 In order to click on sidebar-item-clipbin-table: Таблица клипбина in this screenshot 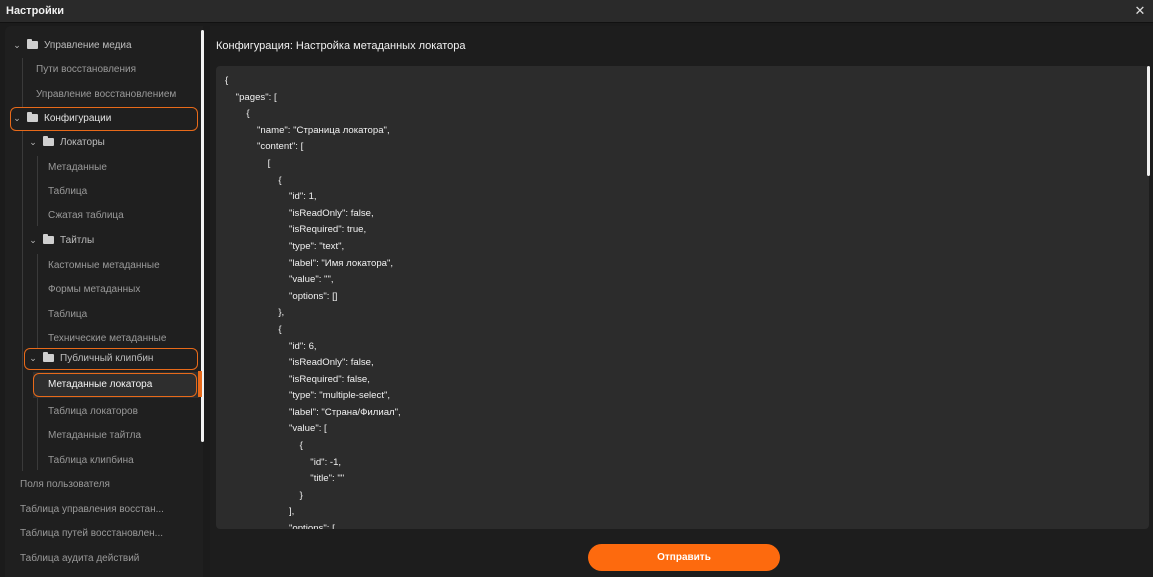, I will do `click(91, 460)`.